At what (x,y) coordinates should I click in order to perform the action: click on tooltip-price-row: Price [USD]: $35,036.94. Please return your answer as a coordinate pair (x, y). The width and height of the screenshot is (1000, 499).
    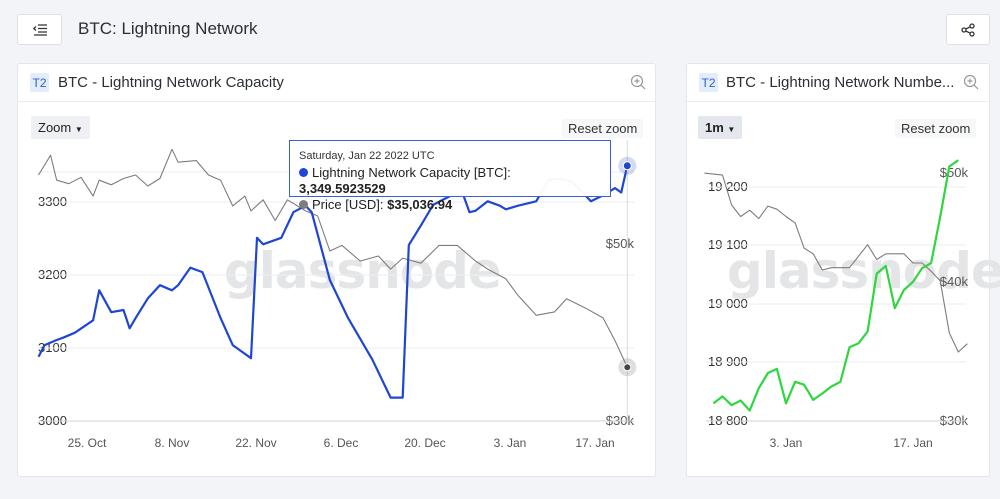
    Looking at the image, I should click on (450, 205).